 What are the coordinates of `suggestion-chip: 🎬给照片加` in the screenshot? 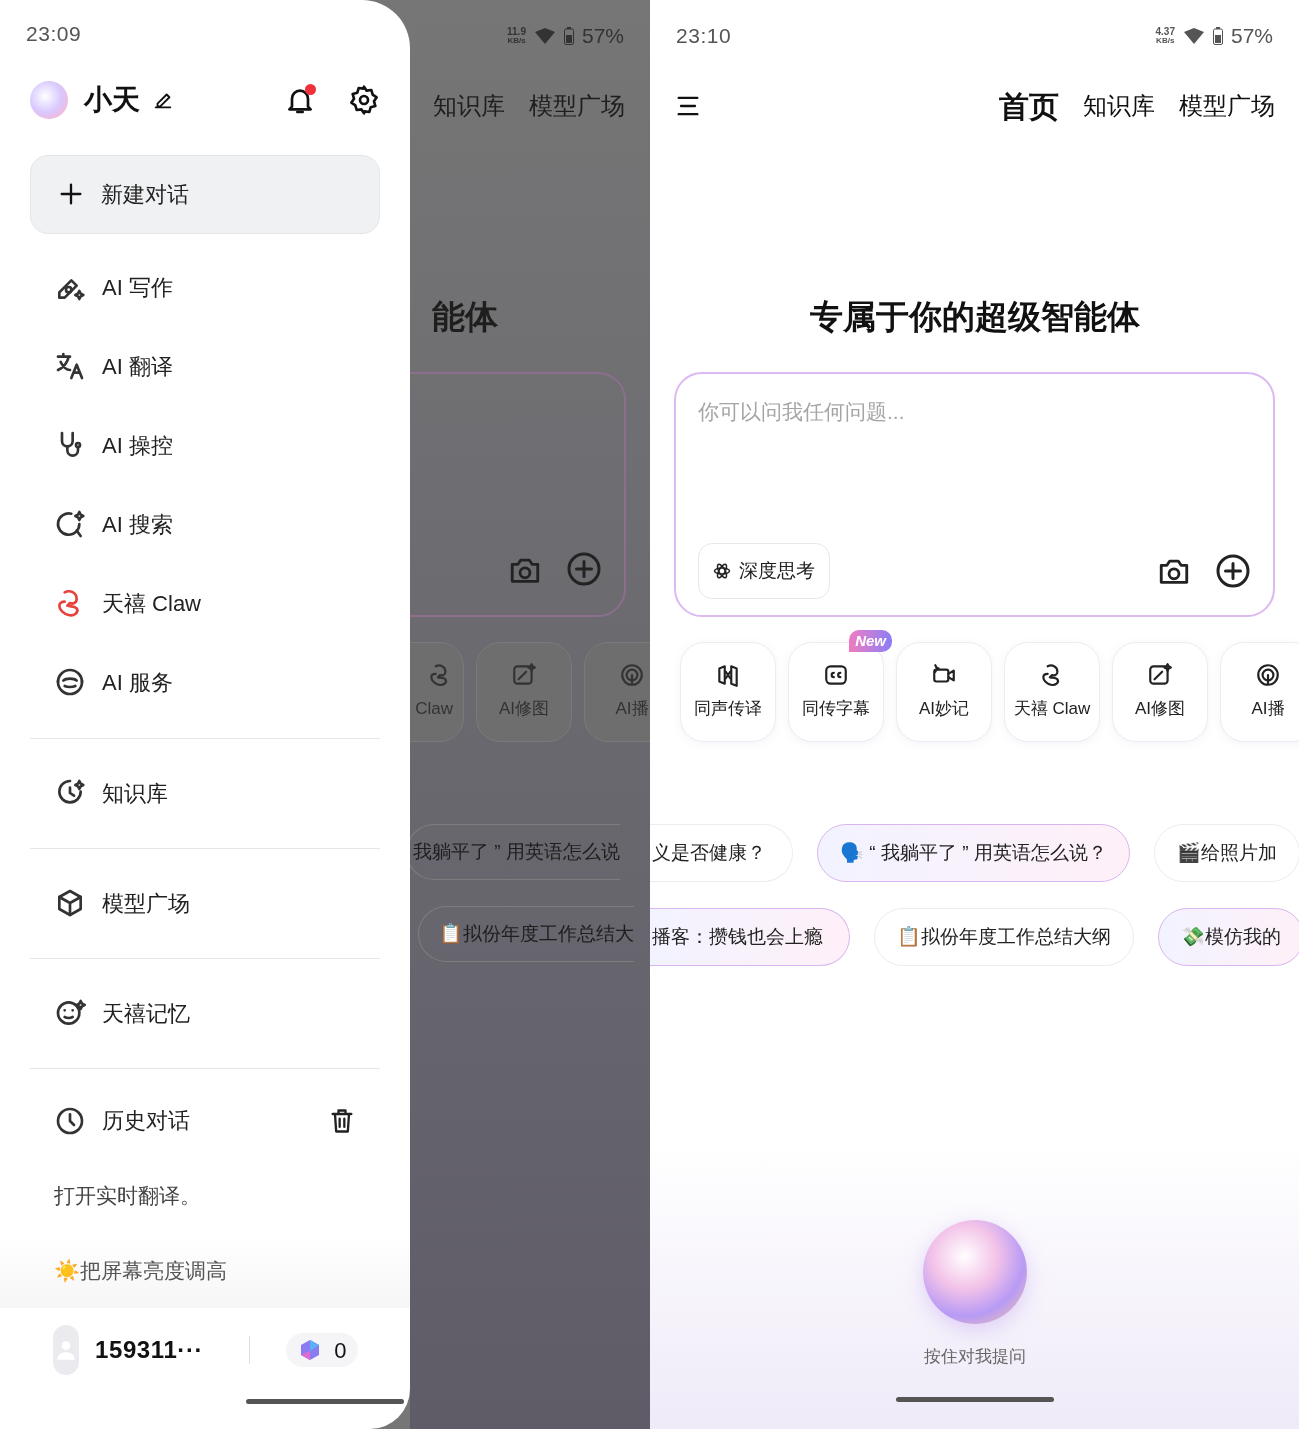 It's located at (1226, 853).